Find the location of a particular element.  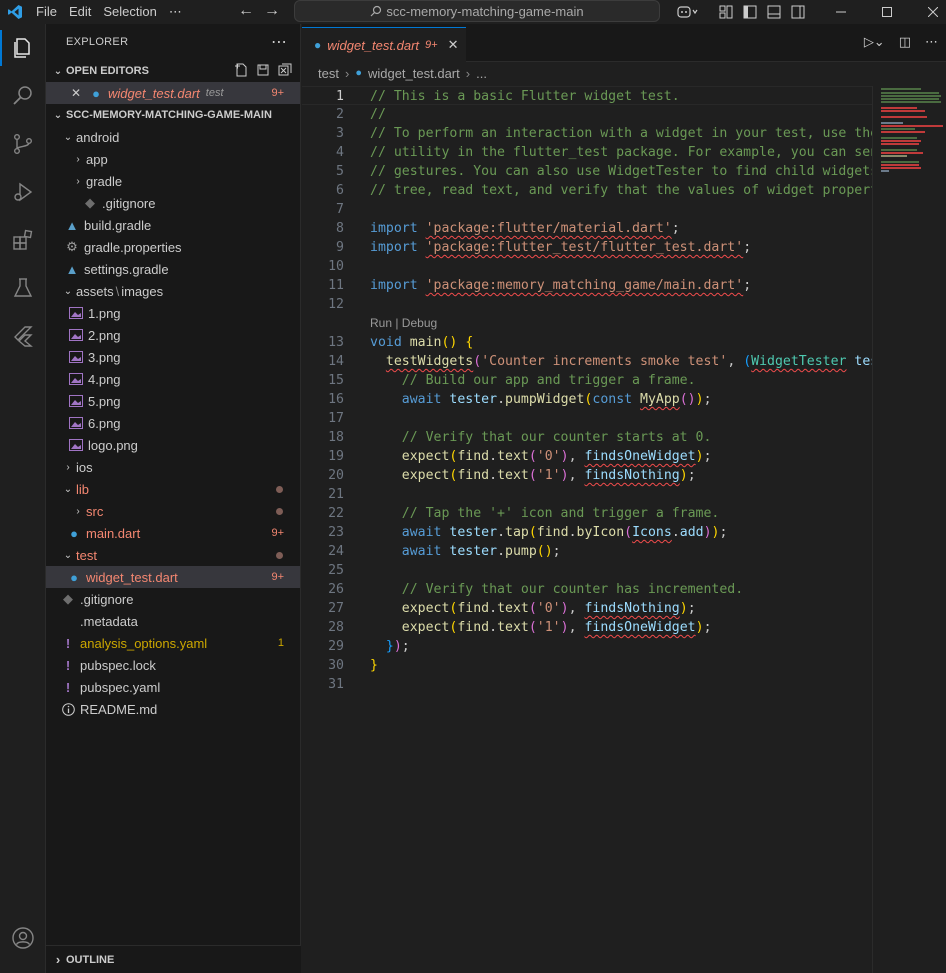

source-control-icon is located at coordinates (23, 144).